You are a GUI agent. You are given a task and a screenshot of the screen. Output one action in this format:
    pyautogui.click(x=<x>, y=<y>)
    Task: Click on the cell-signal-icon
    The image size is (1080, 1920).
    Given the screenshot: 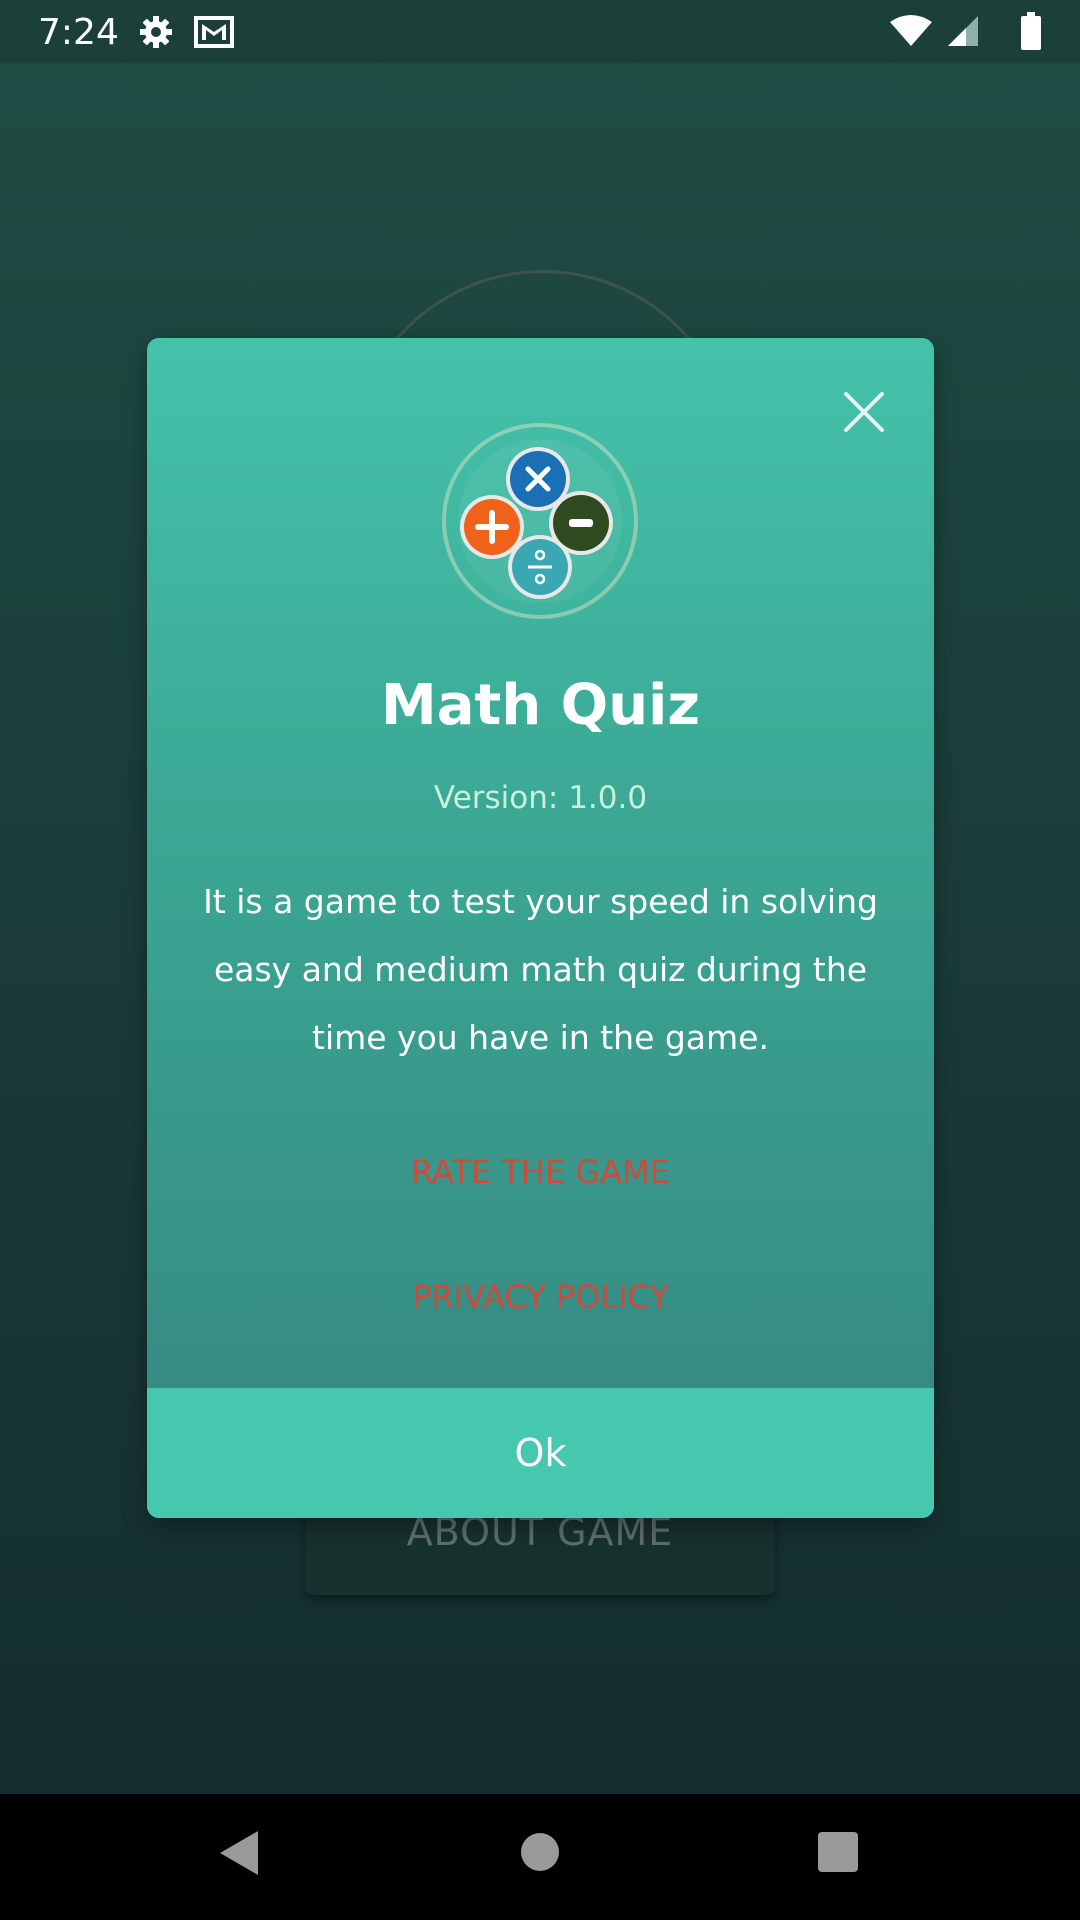 What is the action you would take?
    pyautogui.click(x=963, y=31)
    